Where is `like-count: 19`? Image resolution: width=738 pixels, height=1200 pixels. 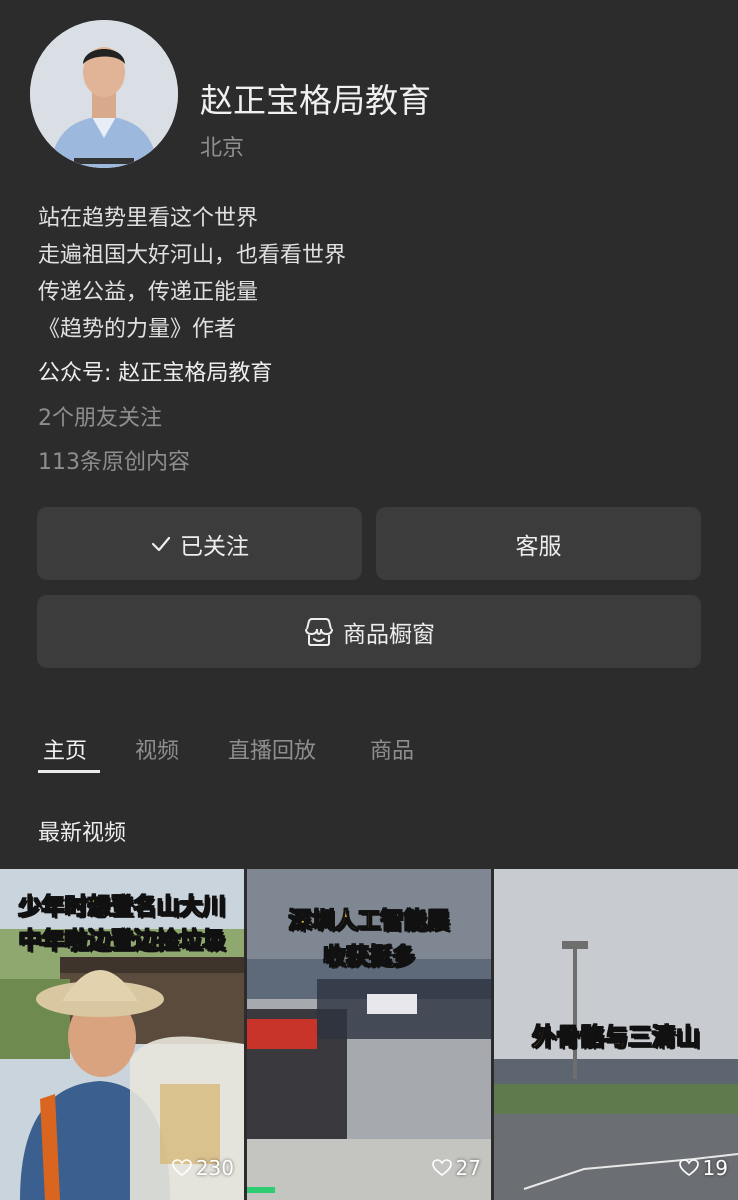
like-count: 19 is located at coordinates (703, 1168).